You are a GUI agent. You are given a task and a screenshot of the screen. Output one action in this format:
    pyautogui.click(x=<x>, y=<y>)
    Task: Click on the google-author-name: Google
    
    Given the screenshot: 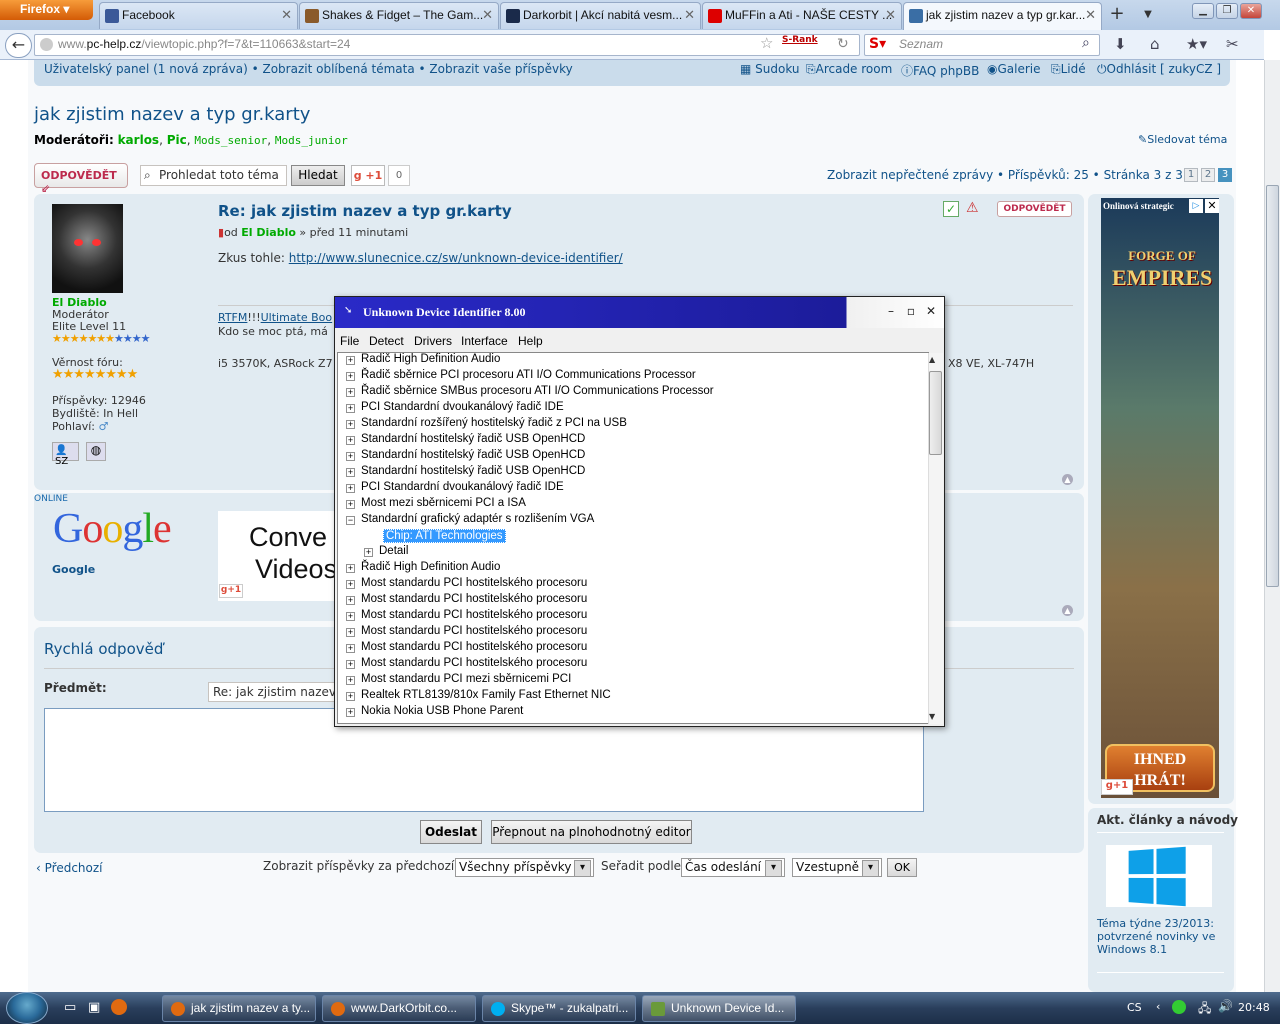 What is the action you would take?
    pyautogui.click(x=73, y=569)
    